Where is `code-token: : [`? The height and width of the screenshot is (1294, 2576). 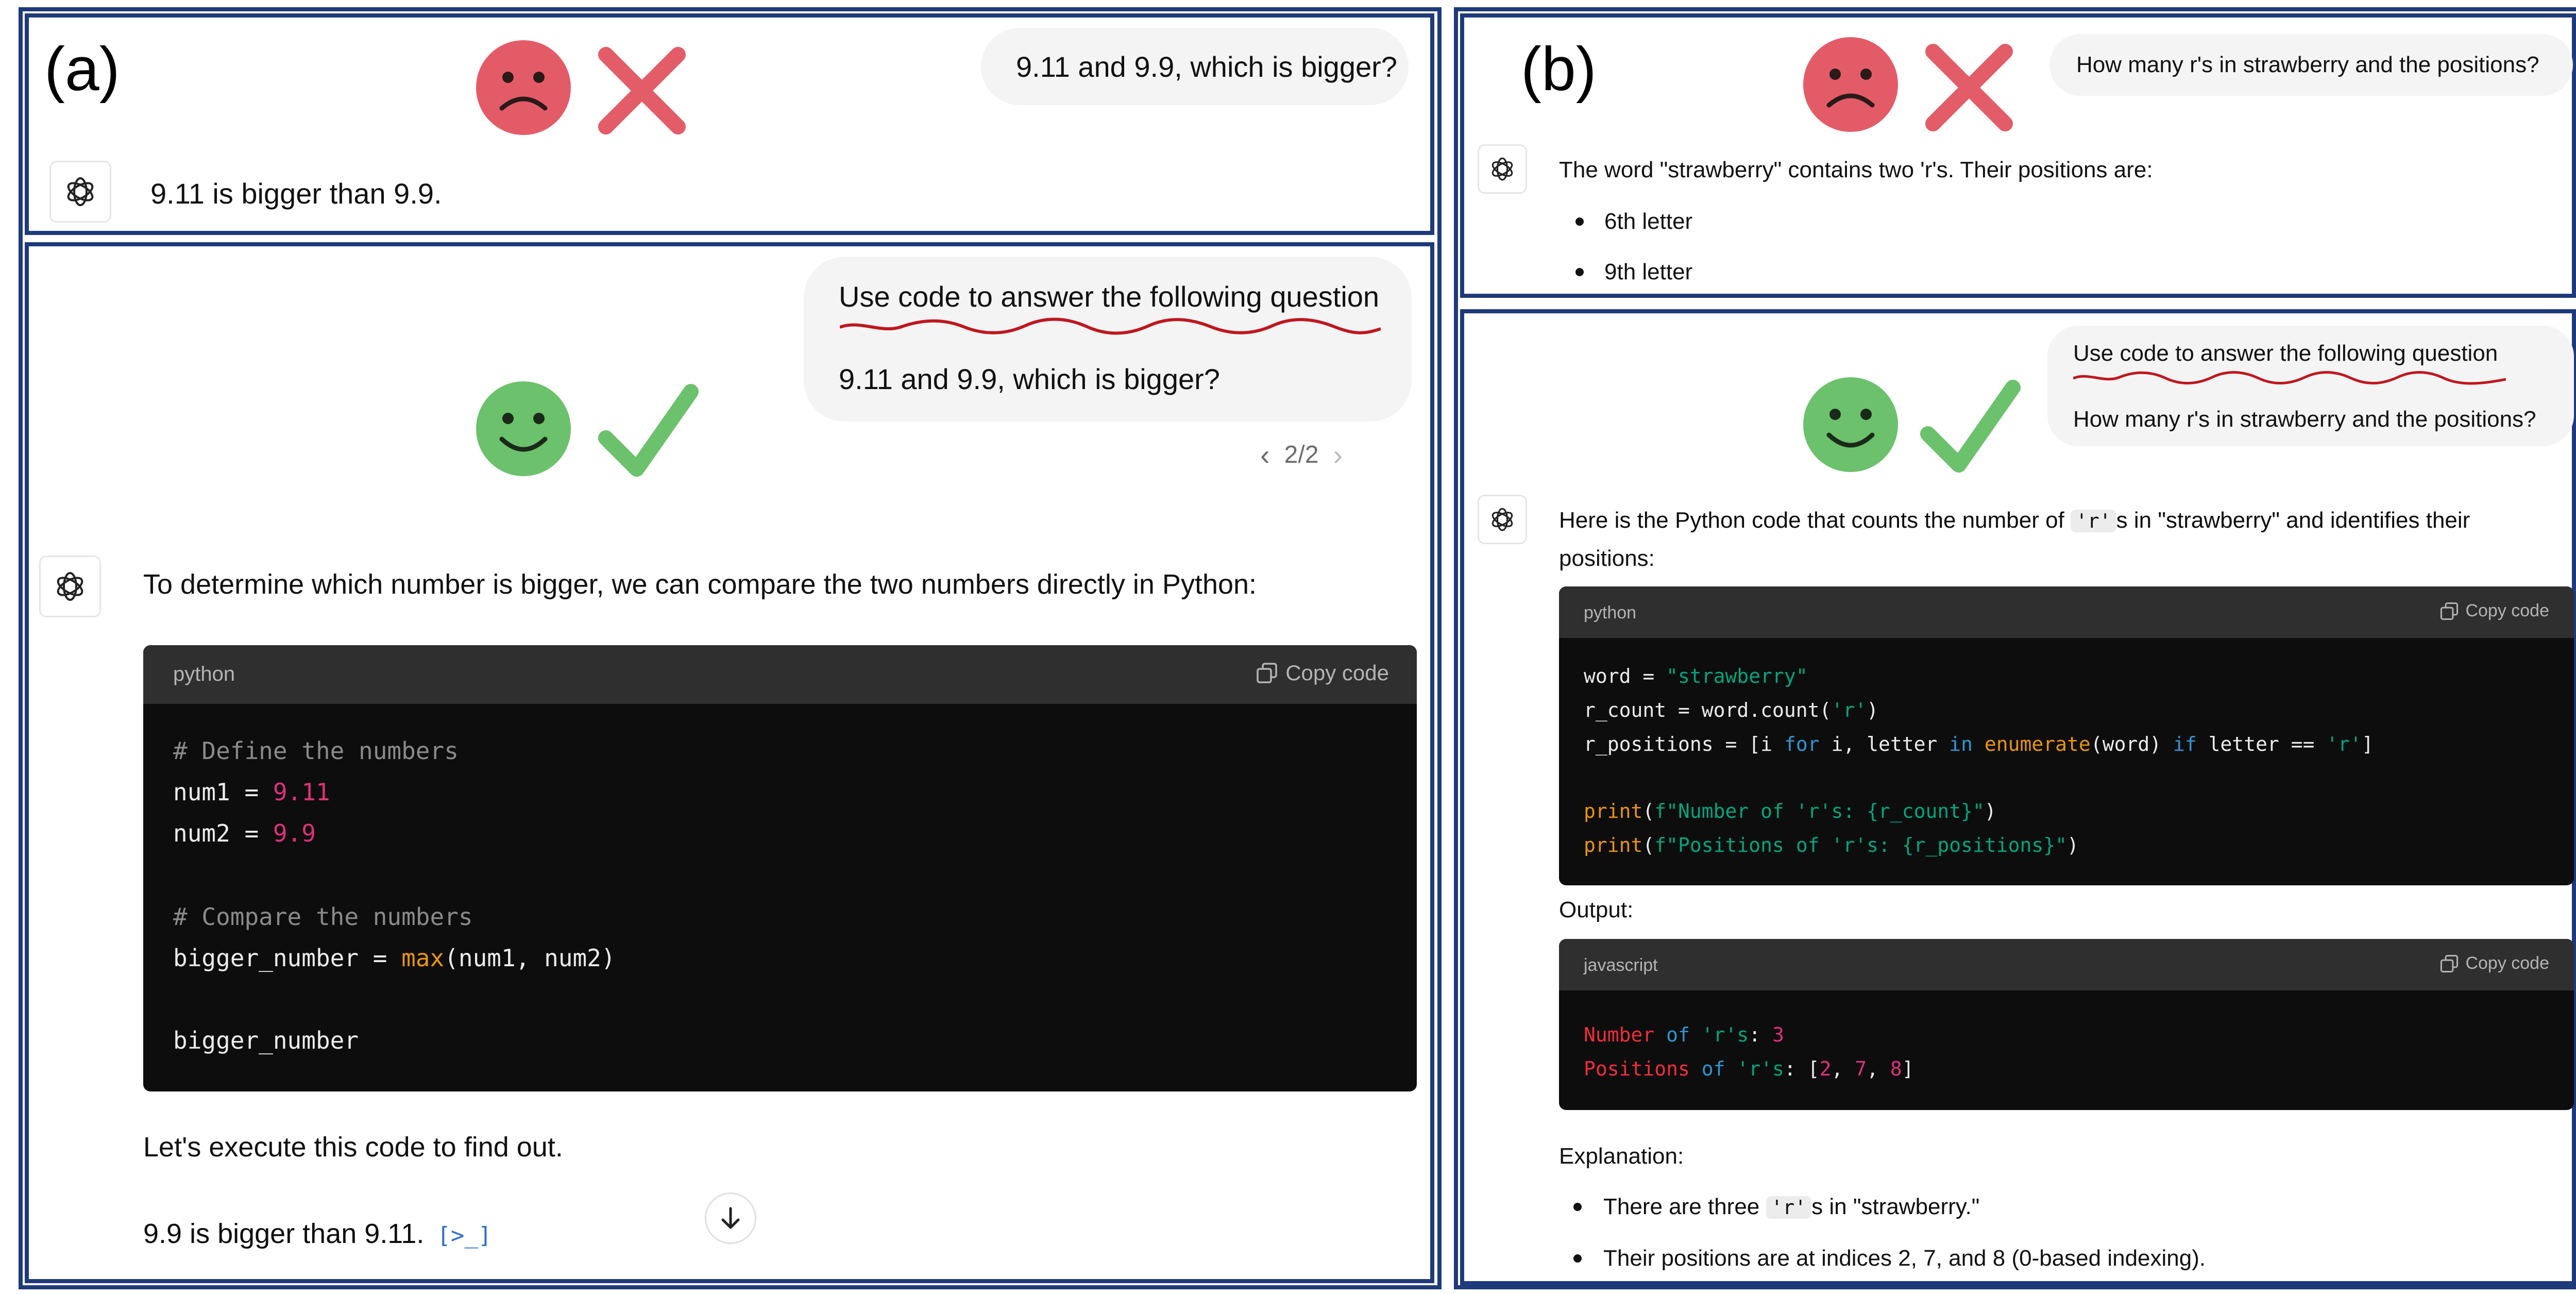 code-token: : [ is located at coordinates (1802, 1068).